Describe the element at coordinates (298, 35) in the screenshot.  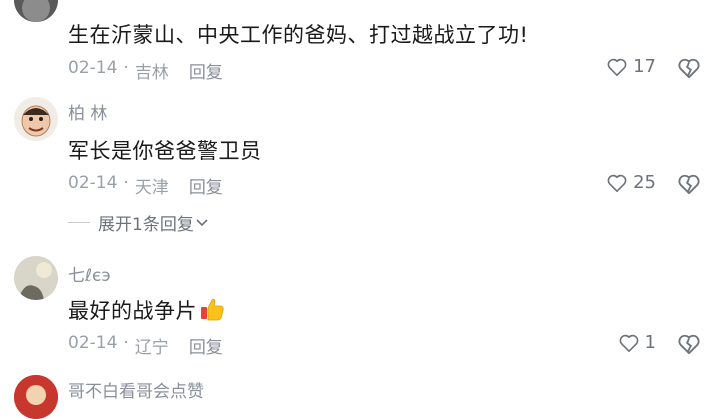
I see `comment-text: 生在沂蒙山、中央工作的爸妈、打过越战立了功!` at that location.